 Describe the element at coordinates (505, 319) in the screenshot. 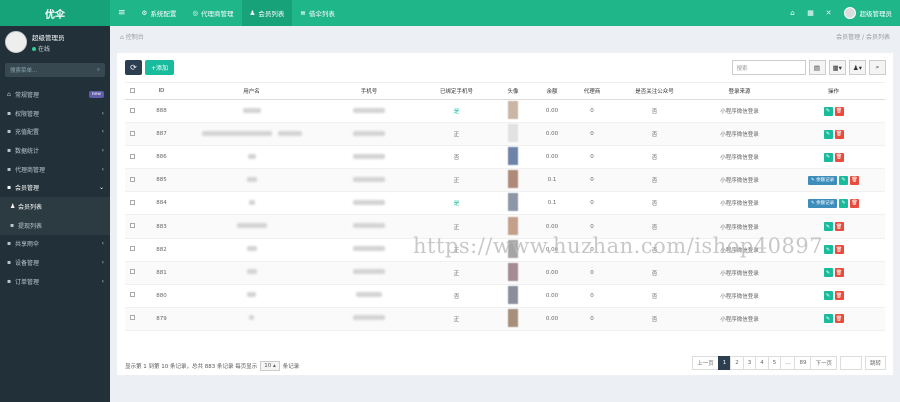

I see `table-row: 879 正 0.00 0 否小程序微信登录 ✎ 🗑` at that location.